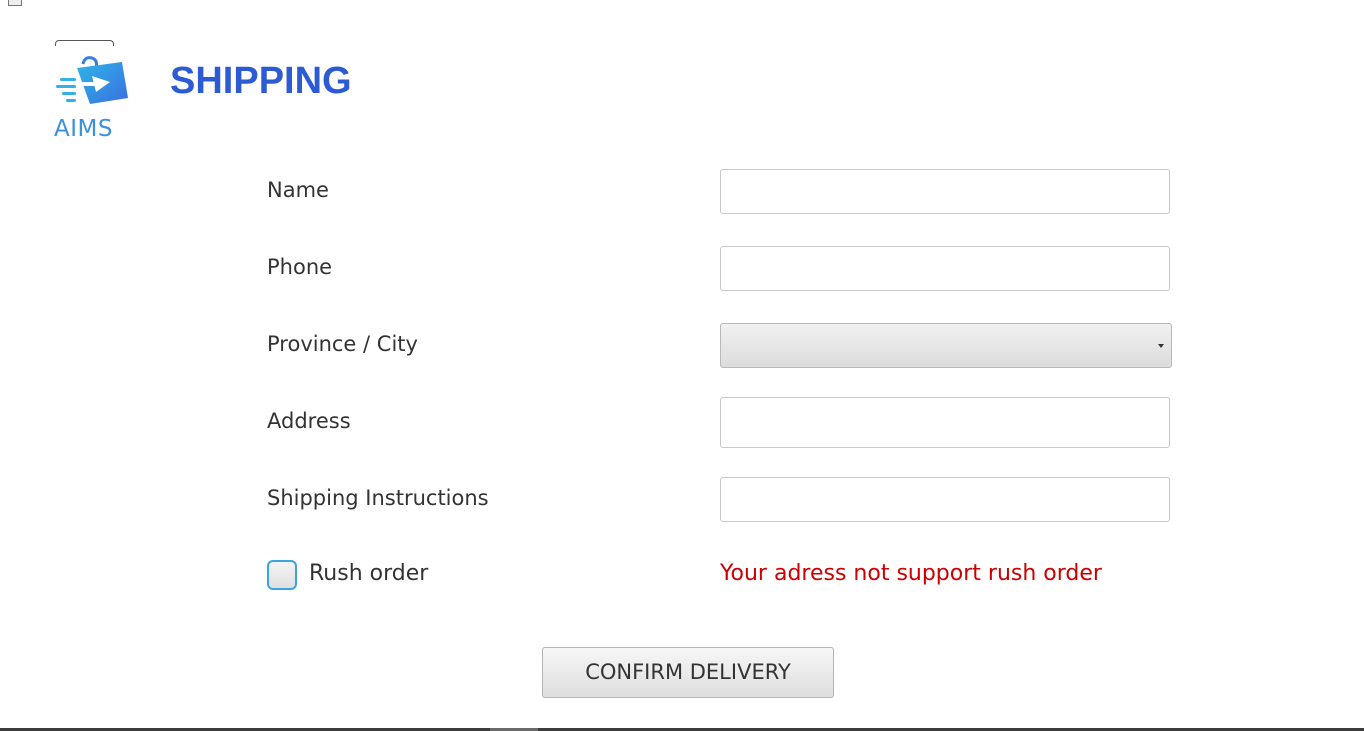  Describe the element at coordinates (84, 43) in the screenshot. I see `logo-tab` at that location.